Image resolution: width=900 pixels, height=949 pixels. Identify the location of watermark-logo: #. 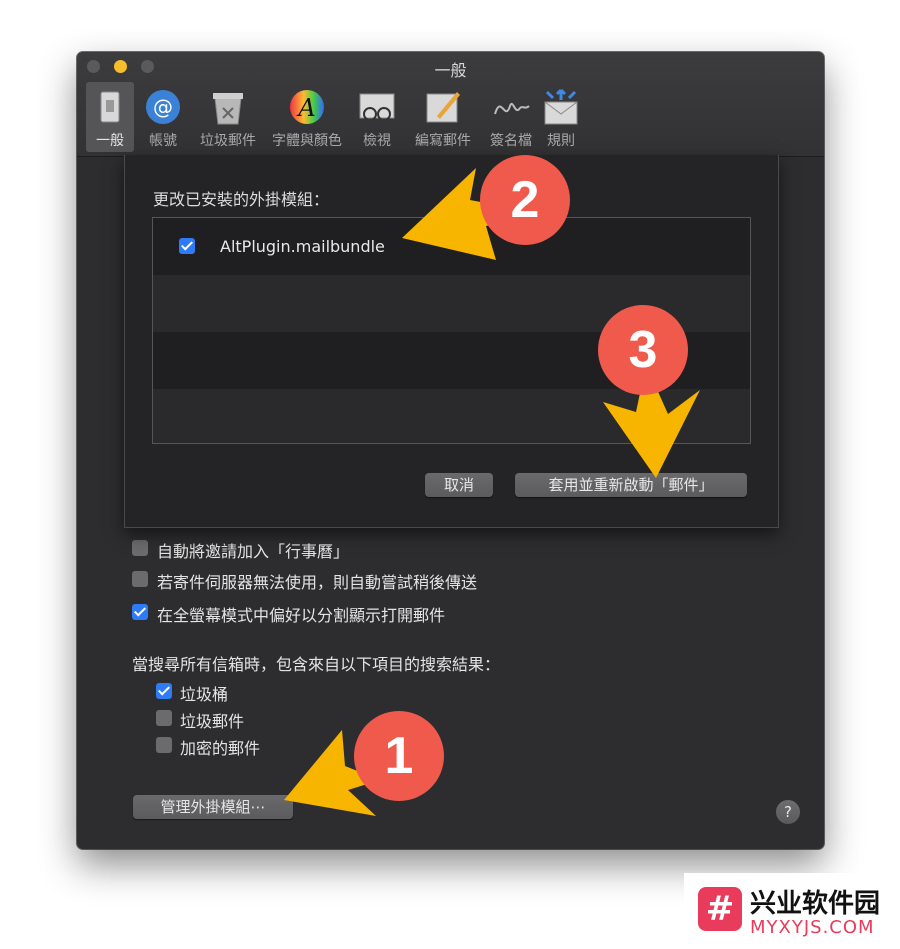
(720, 909).